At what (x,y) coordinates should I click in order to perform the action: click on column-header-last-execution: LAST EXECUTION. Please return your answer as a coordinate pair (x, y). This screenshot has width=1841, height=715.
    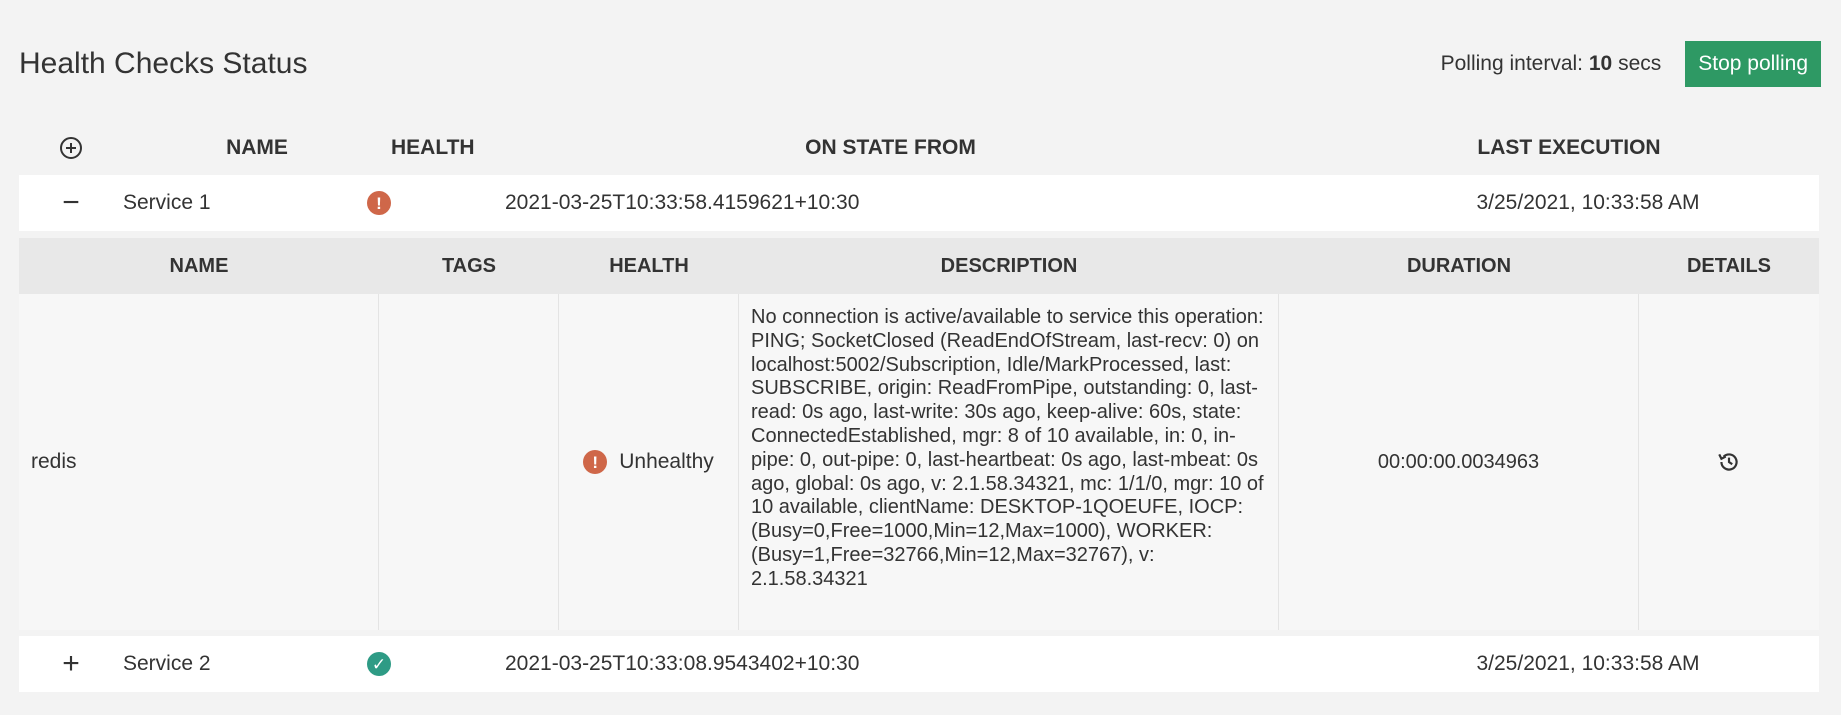
    Looking at the image, I should click on (1569, 147).